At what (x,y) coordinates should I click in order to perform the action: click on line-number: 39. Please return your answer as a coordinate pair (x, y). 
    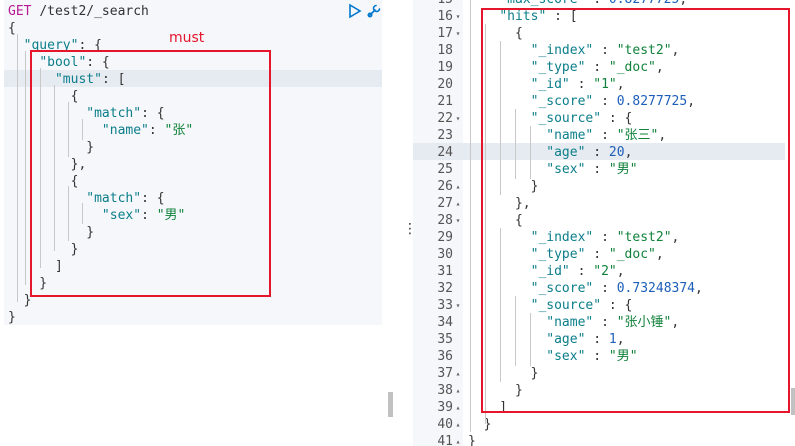
    Looking at the image, I should click on (445, 407).